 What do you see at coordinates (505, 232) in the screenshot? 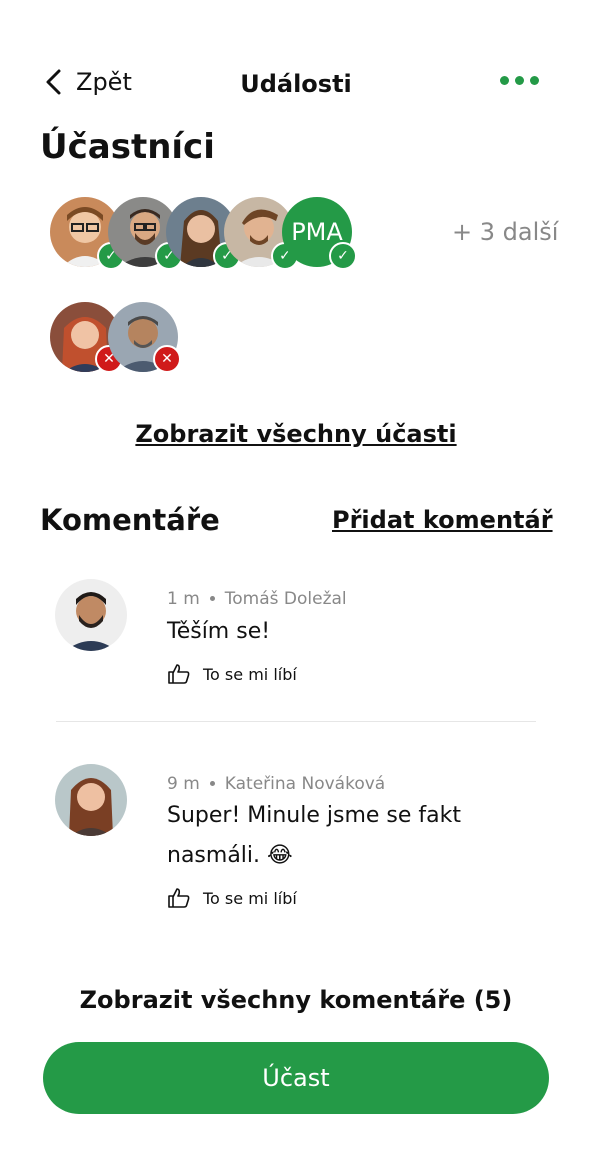
I see `more-participants-count: + 3 další` at bounding box center [505, 232].